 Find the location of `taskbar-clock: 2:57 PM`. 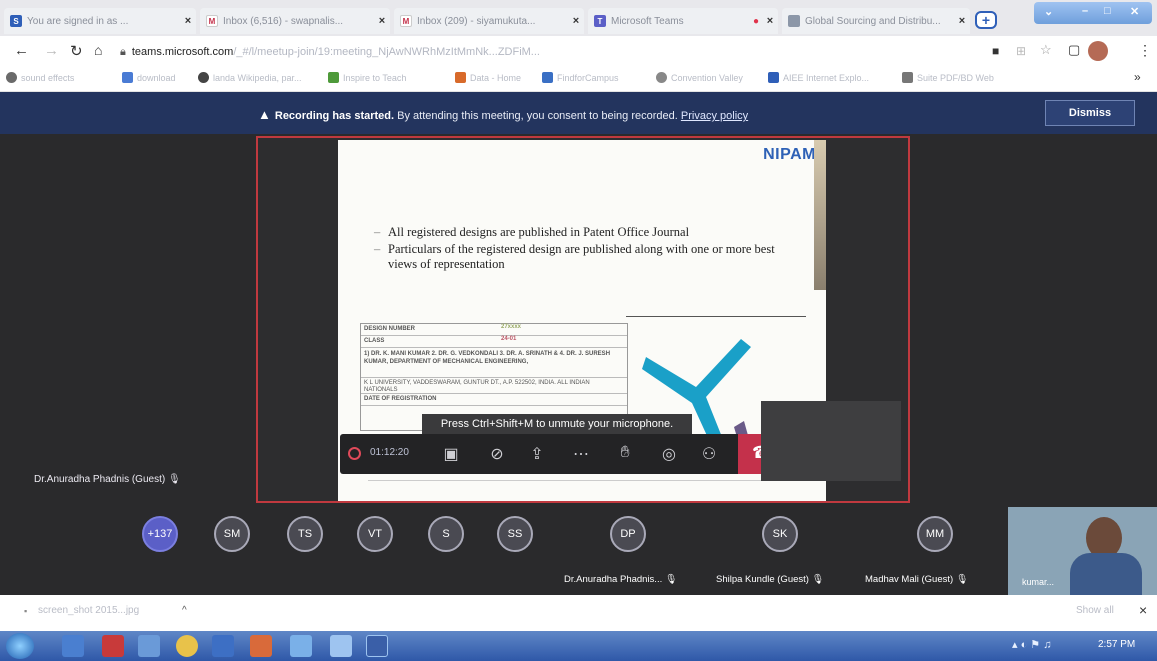

taskbar-clock: 2:57 PM is located at coordinates (1116, 644).